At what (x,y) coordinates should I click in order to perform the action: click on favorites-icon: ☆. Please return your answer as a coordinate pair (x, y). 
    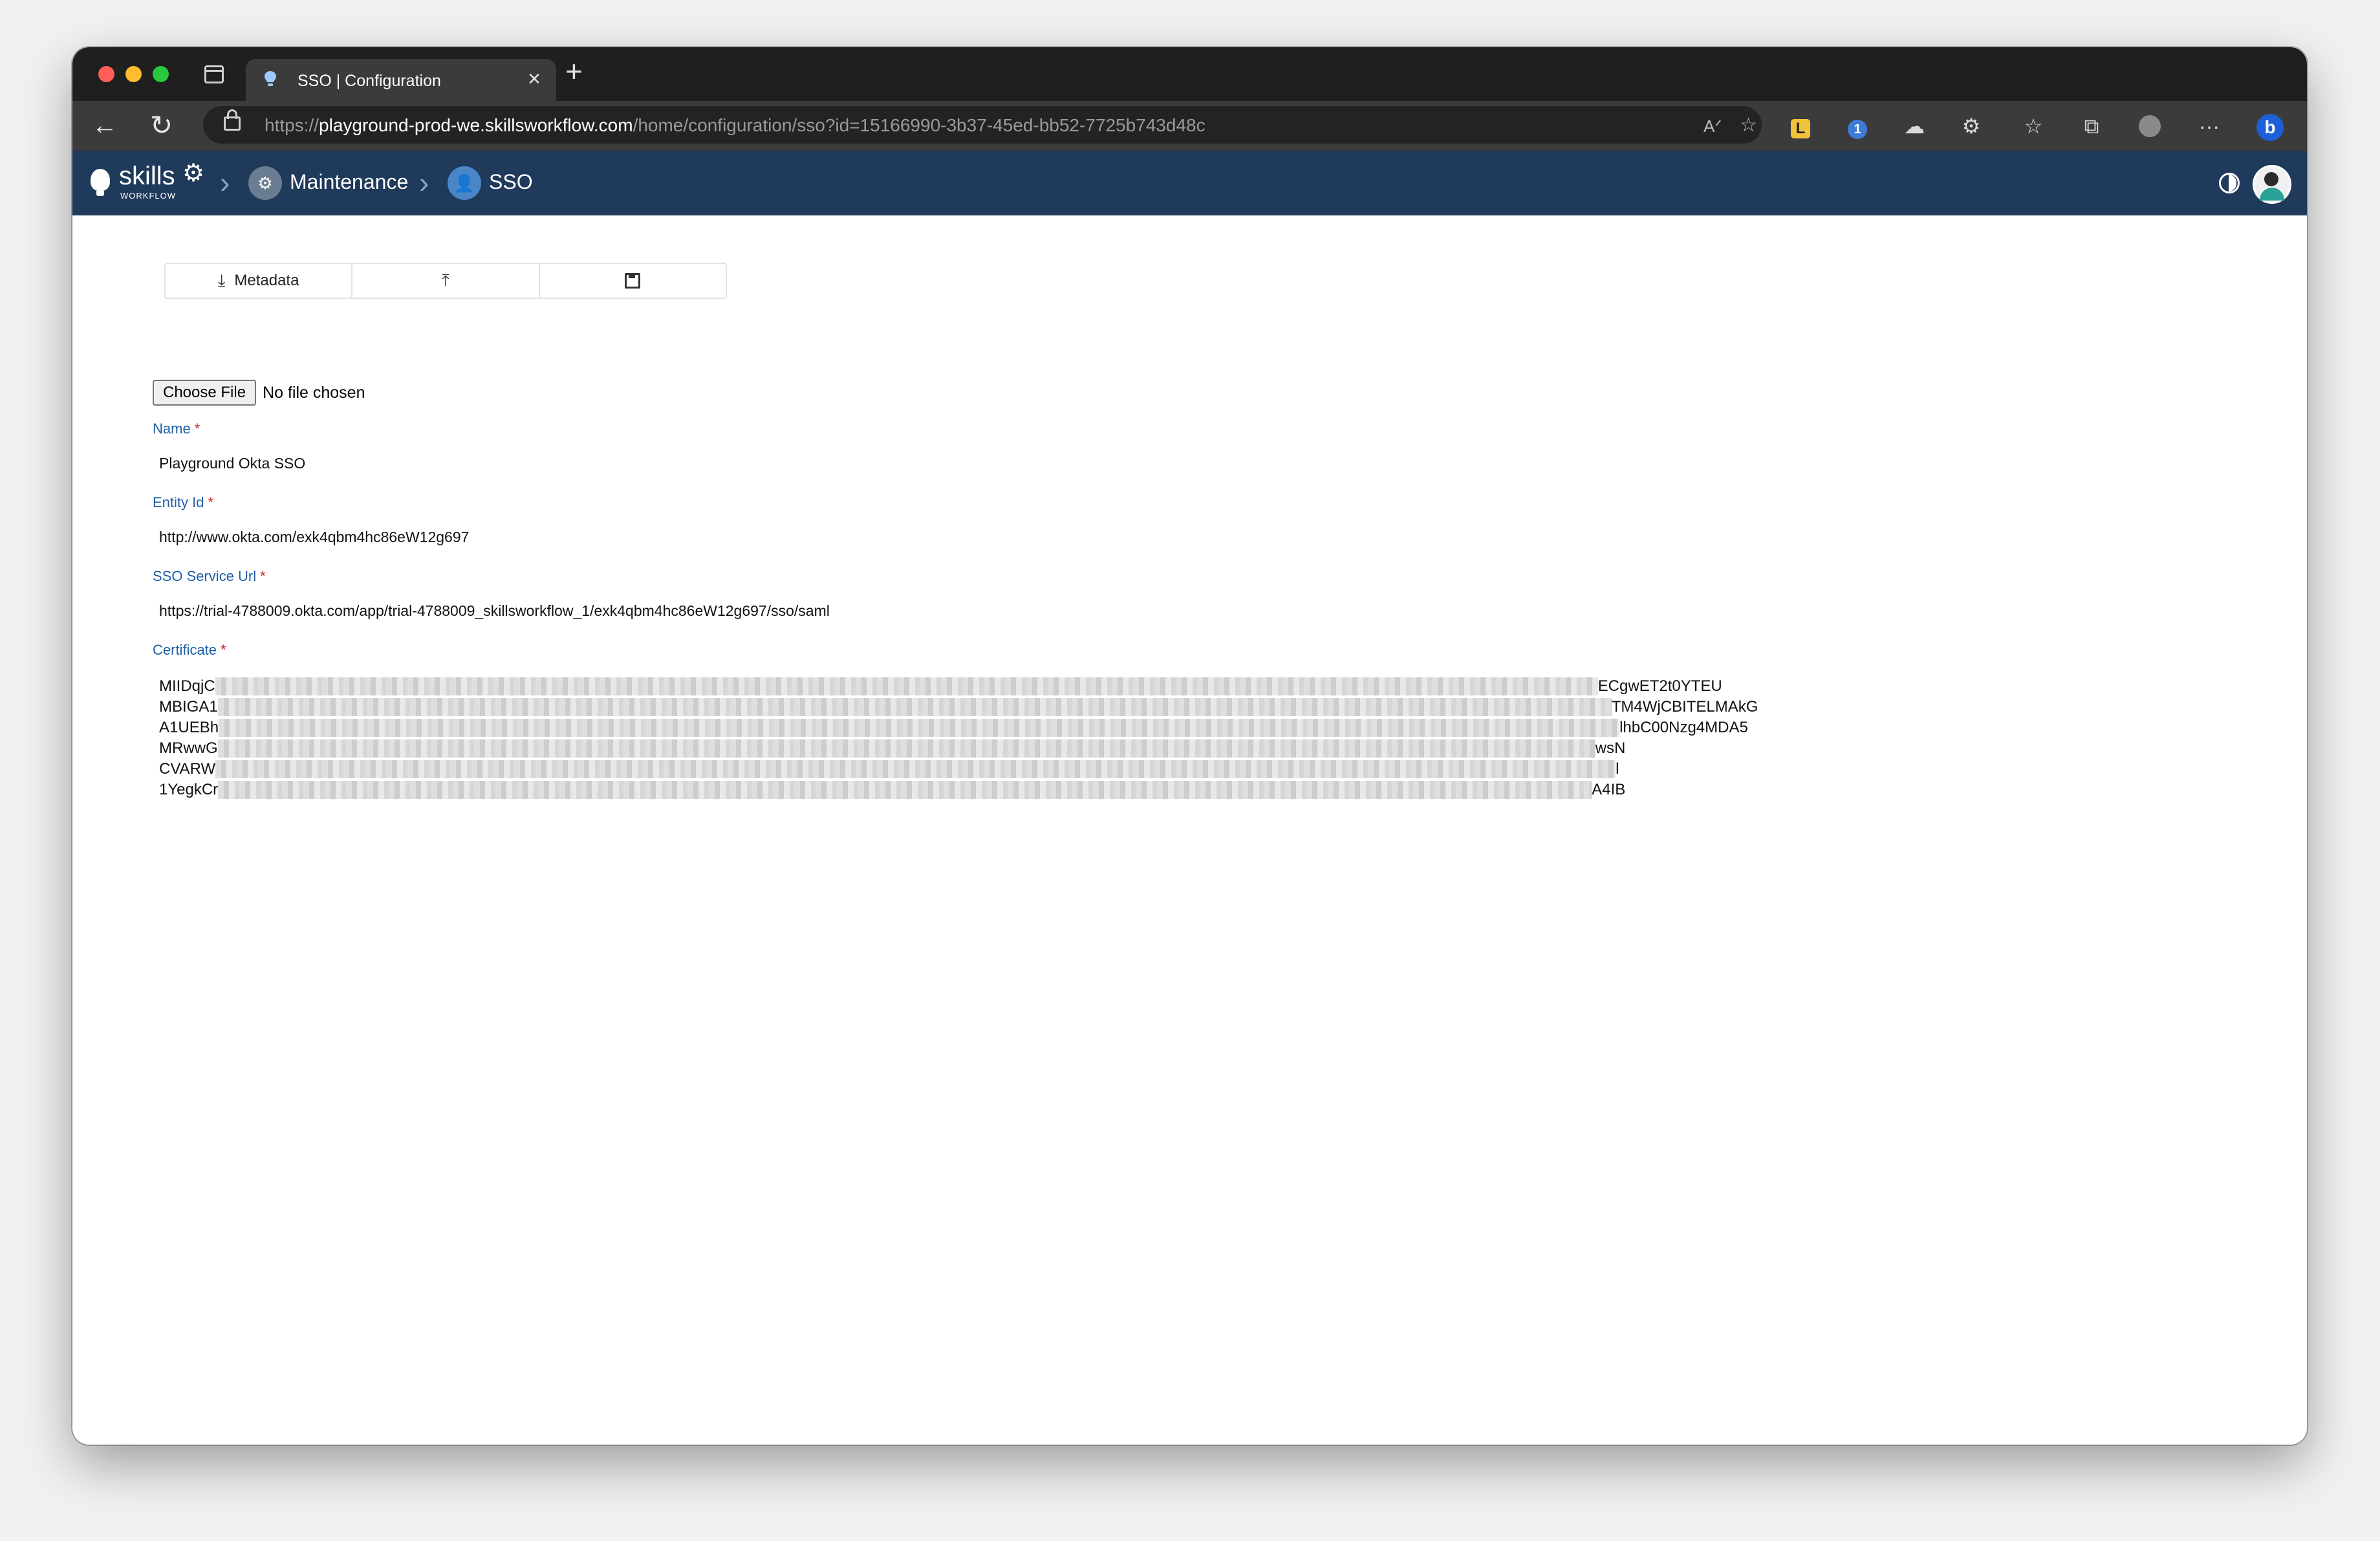
    Looking at the image, I should click on (2033, 126).